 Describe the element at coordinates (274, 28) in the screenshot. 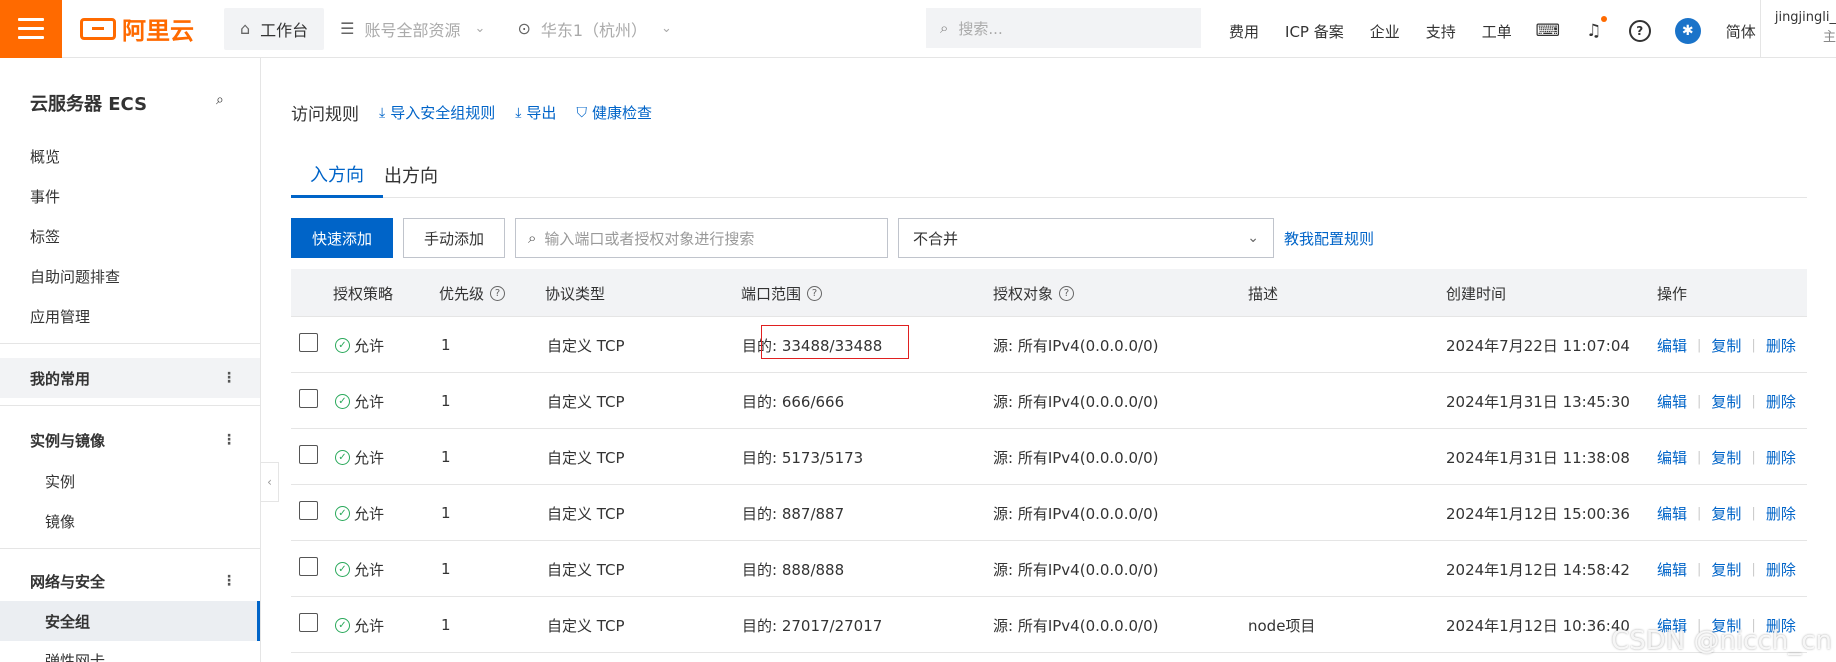

I see `workbench-button: ⌂ 工作台` at that location.